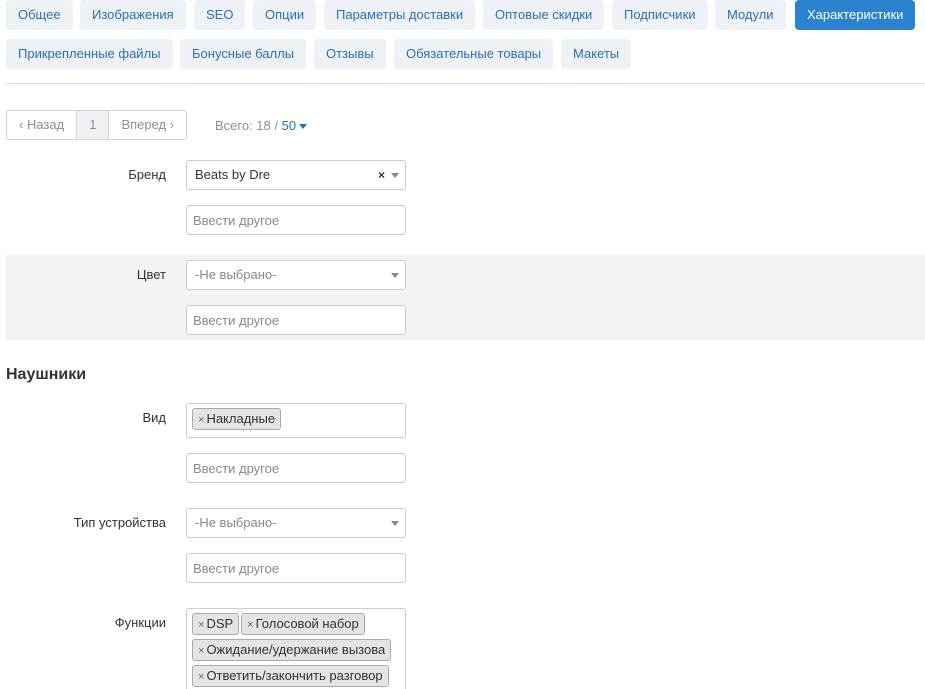 The height and width of the screenshot is (689, 925). What do you see at coordinates (290, 676) in the screenshot?
I see `chip: × Ответить/закончить разговор` at bounding box center [290, 676].